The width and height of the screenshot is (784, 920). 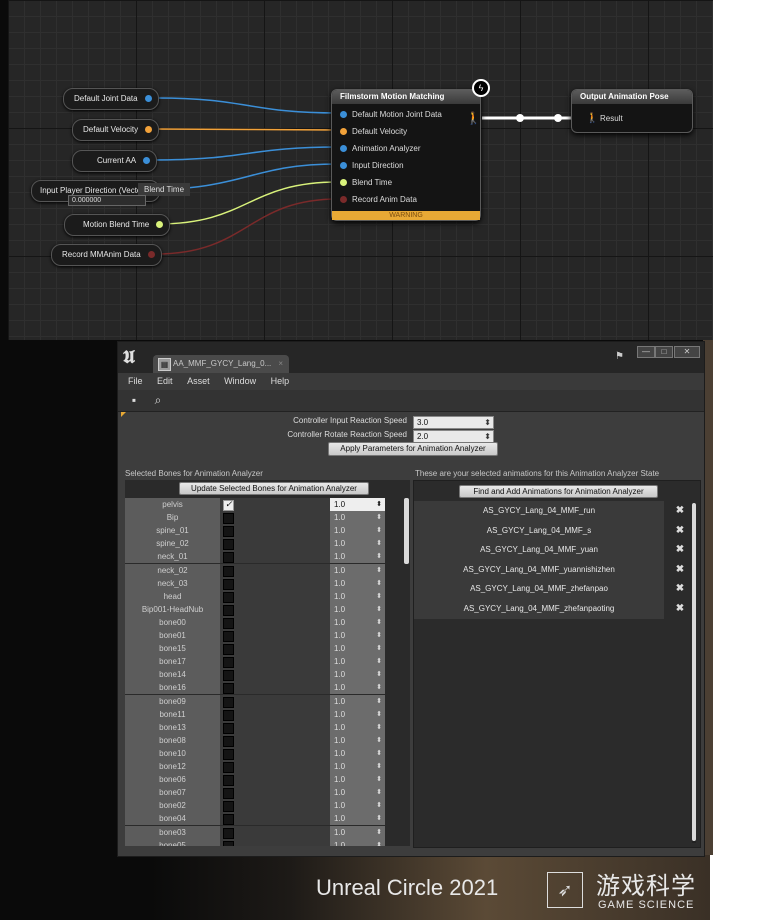 What do you see at coordinates (264, 688) in the screenshot?
I see `bone-row: bone16 1.0 ⬍` at bounding box center [264, 688].